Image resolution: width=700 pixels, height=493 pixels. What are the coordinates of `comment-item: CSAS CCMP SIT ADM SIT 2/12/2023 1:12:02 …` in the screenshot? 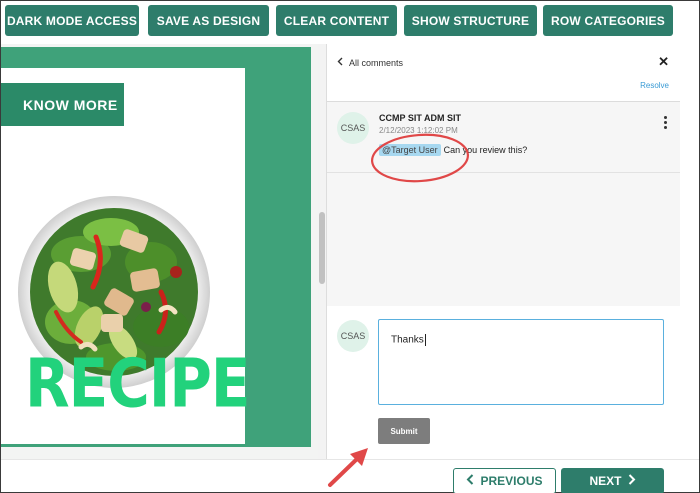 It's located at (503, 137).